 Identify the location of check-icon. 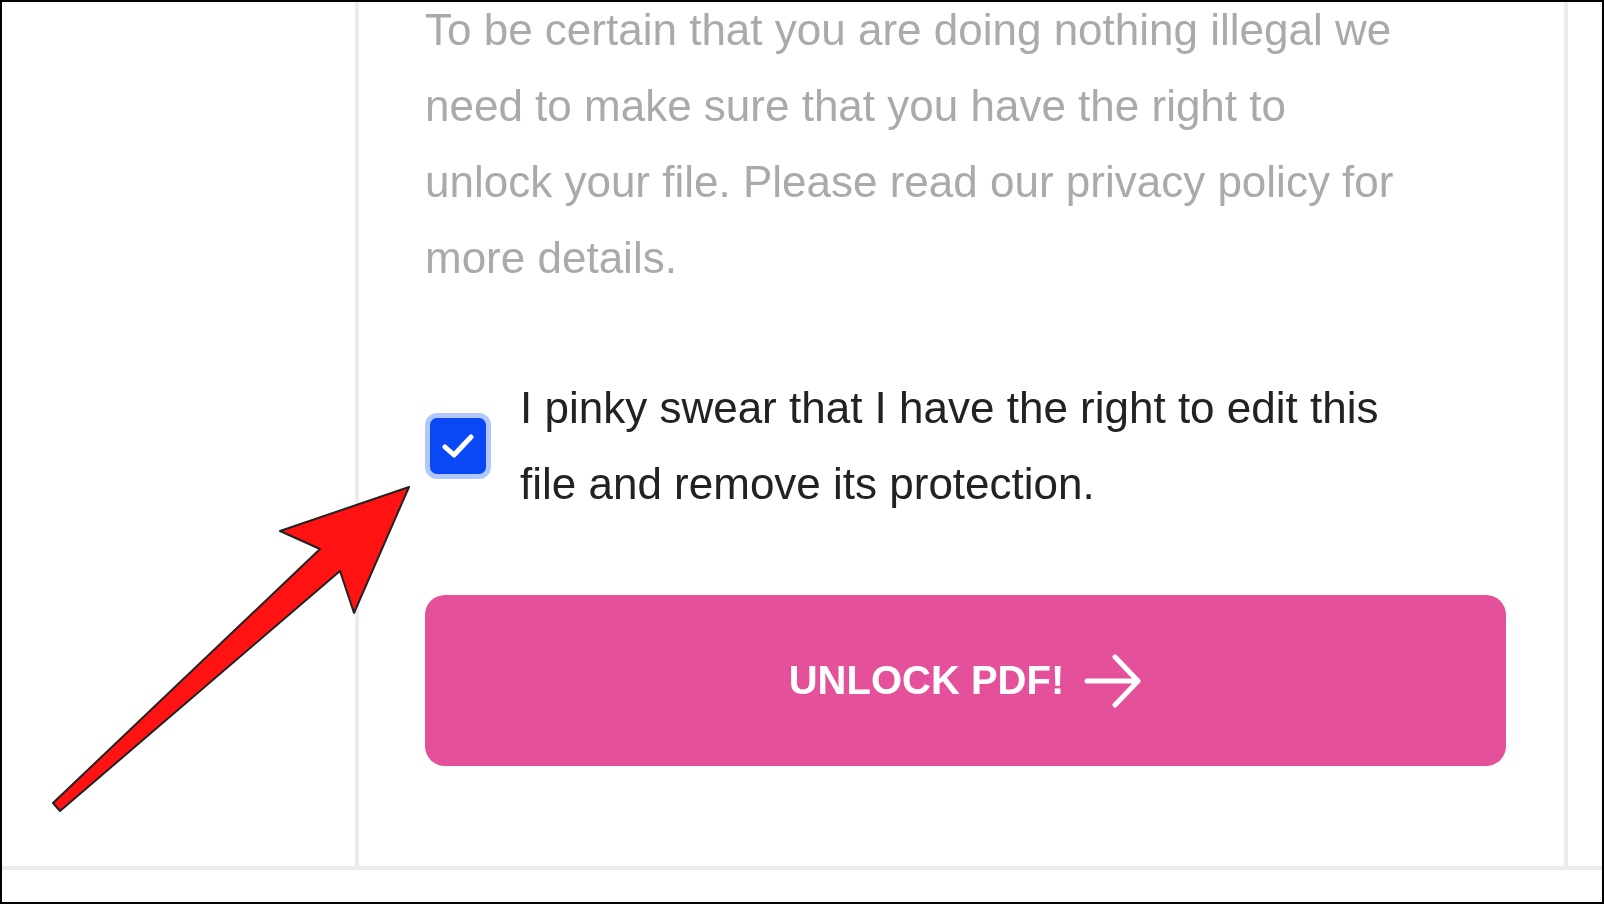
(458, 446).